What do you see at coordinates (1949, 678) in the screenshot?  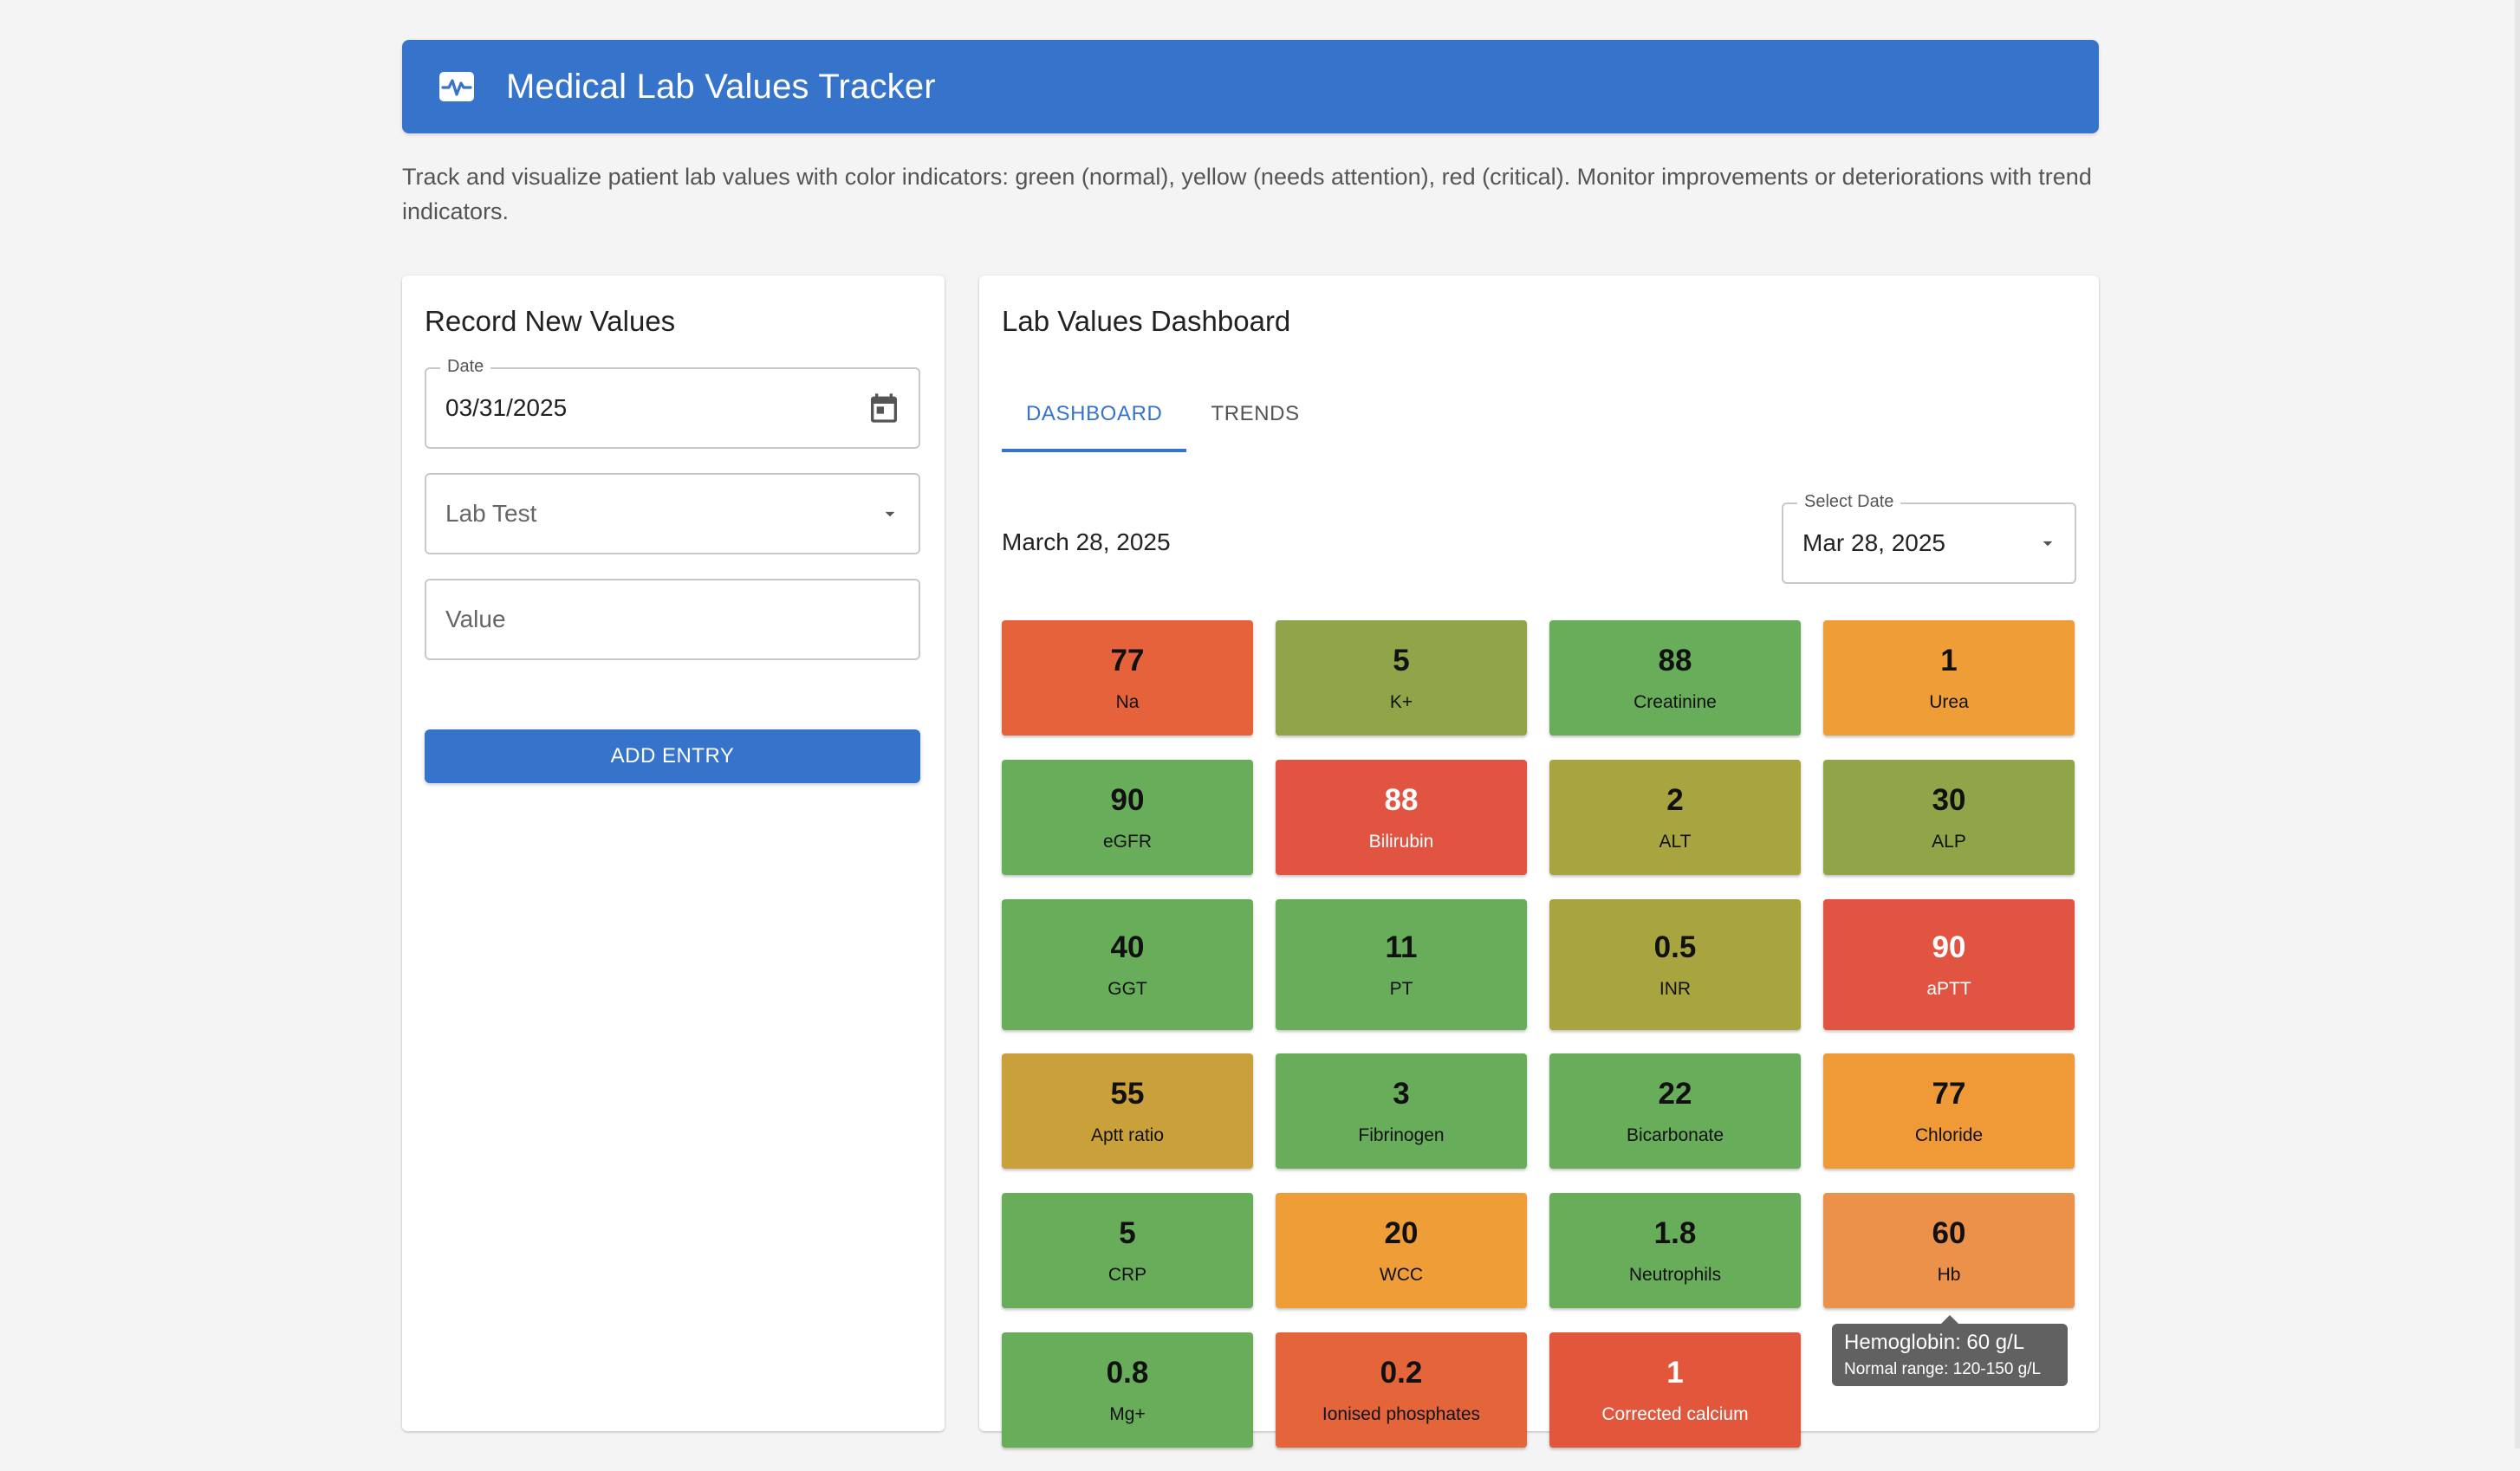 I see `lab-value-tile: 1 Urea` at bounding box center [1949, 678].